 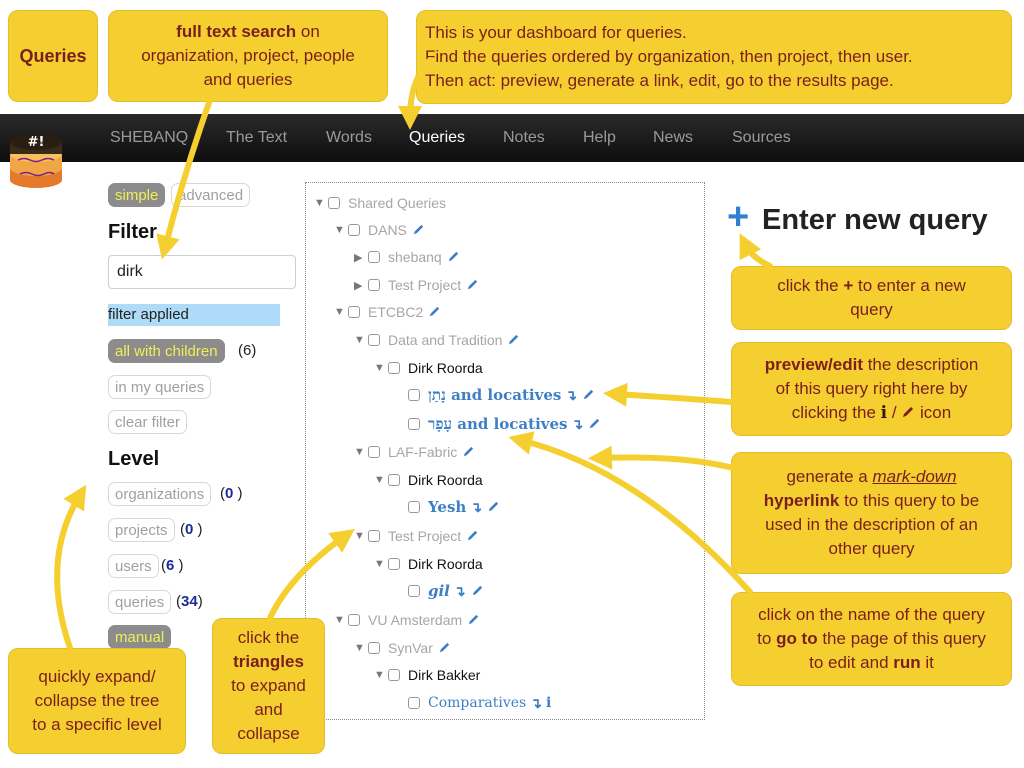 What do you see at coordinates (160, 494) in the screenshot?
I see `level-organizations-button: organizations` at bounding box center [160, 494].